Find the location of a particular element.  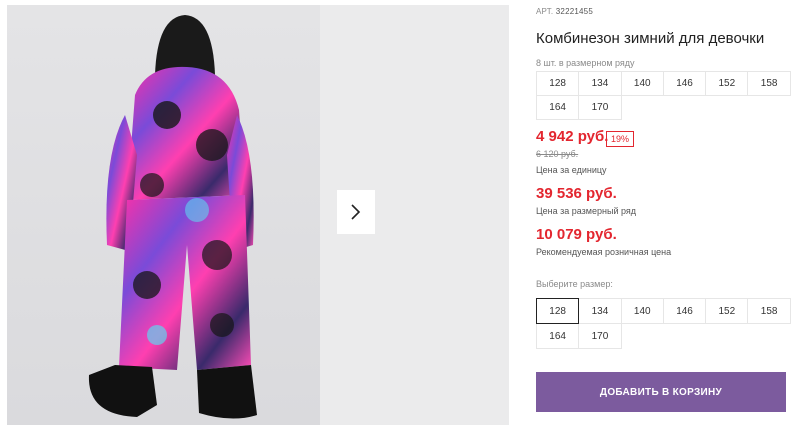

size-option-134: 134 is located at coordinates (600, 311).